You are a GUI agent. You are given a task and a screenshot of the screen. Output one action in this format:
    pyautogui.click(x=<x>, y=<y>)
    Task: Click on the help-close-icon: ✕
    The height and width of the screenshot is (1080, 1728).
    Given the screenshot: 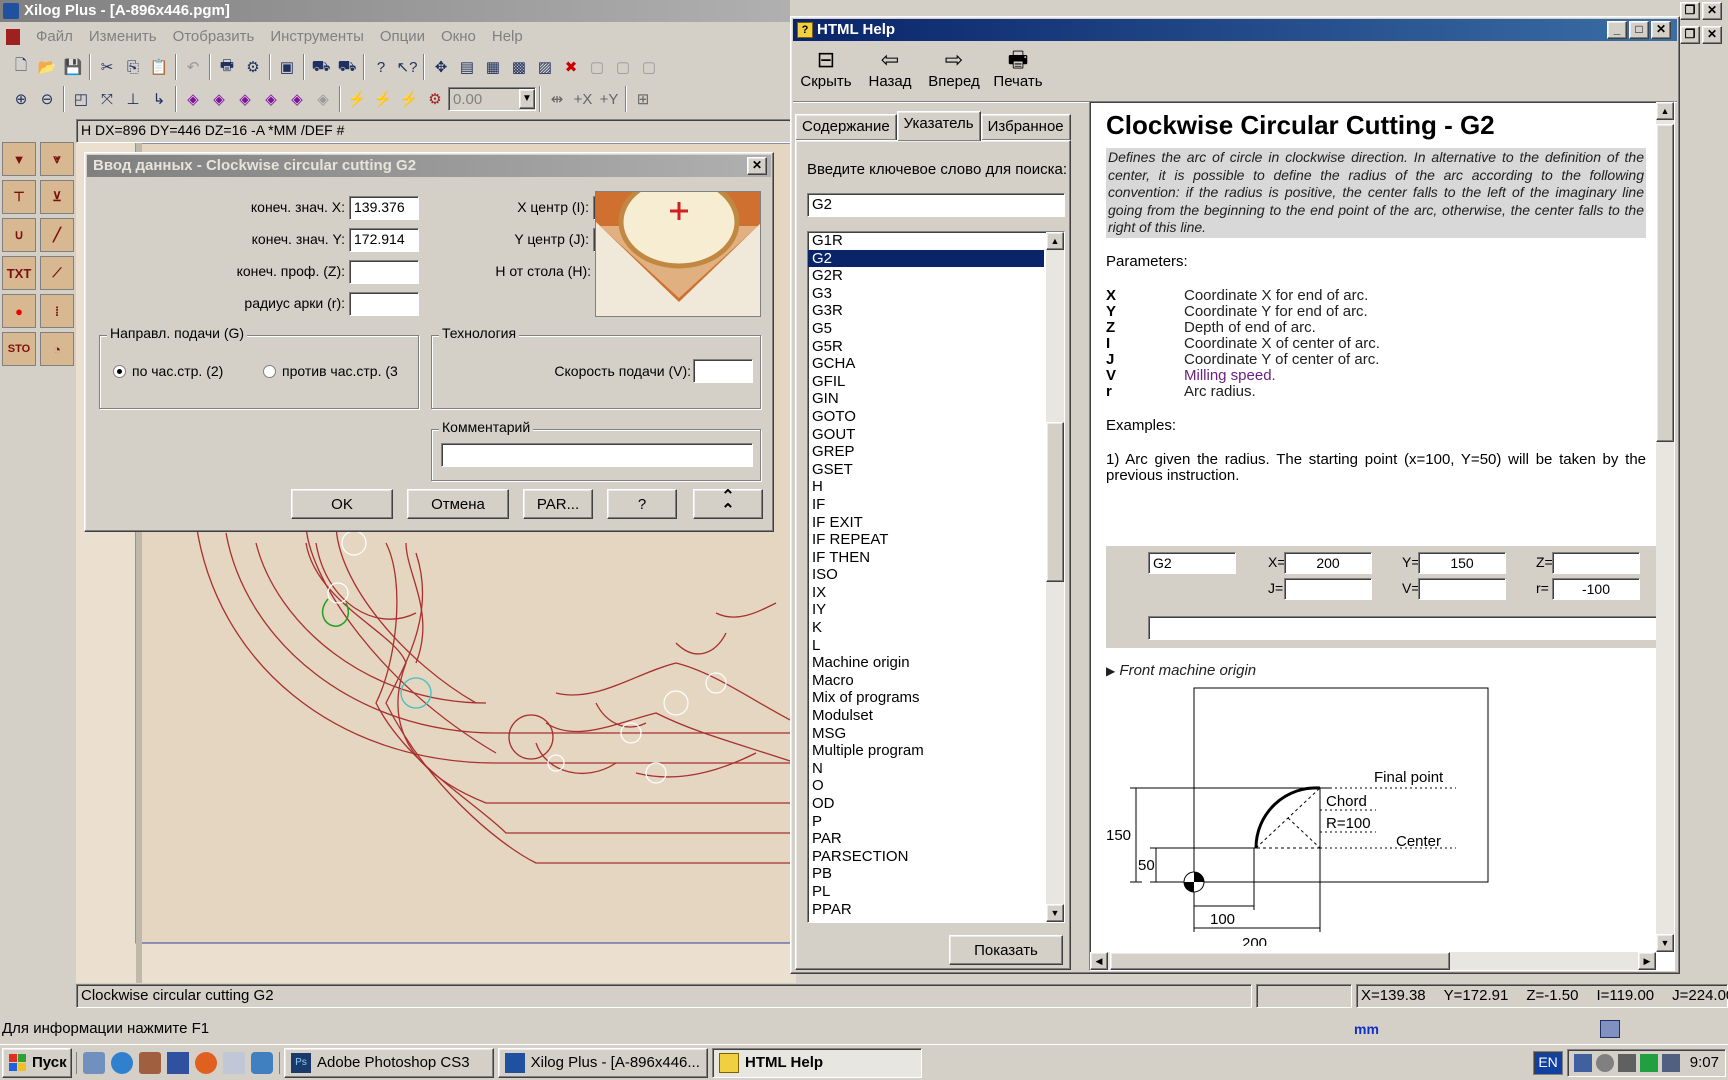 What is the action you would take?
    pyautogui.click(x=1661, y=30)
    